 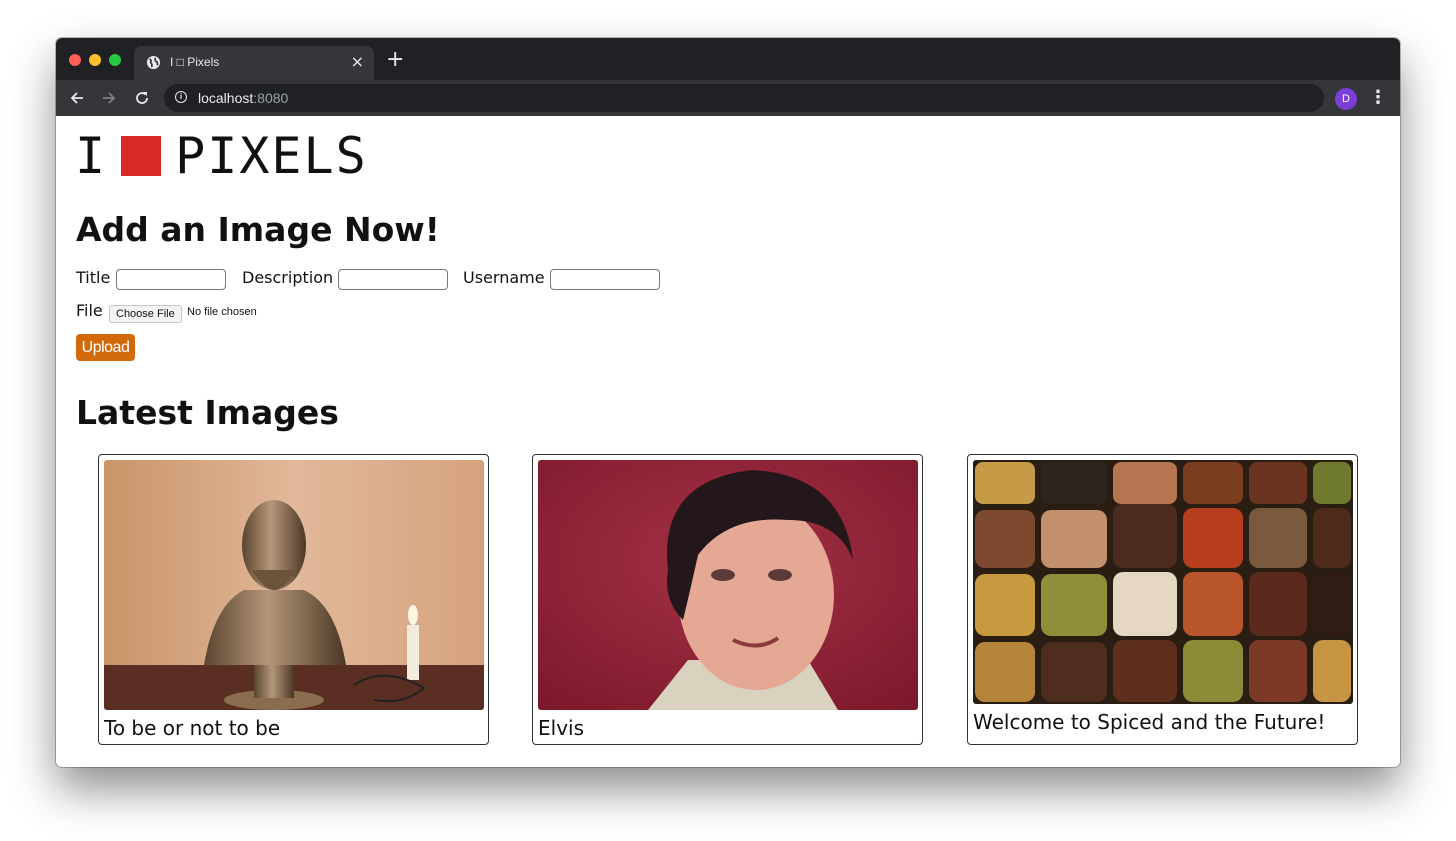 What do you see at coordinates (89, 310) in the screenshot?
I see `file-label: File` at bounding box center [89, 310].